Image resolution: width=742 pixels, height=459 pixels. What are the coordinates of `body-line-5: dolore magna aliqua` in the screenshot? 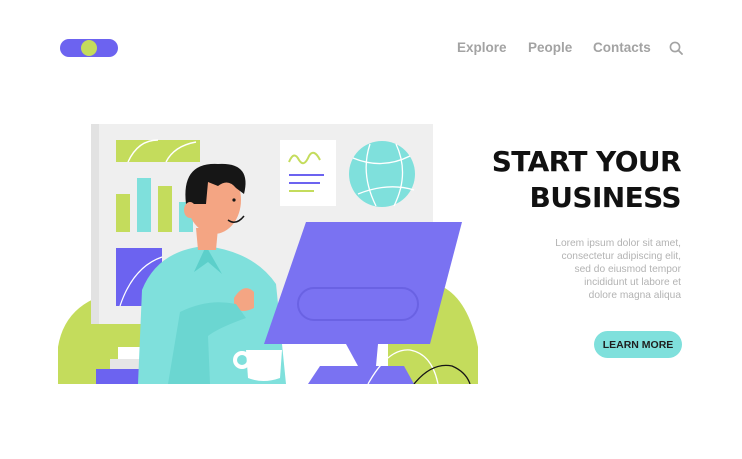 It's located at (634, 295).